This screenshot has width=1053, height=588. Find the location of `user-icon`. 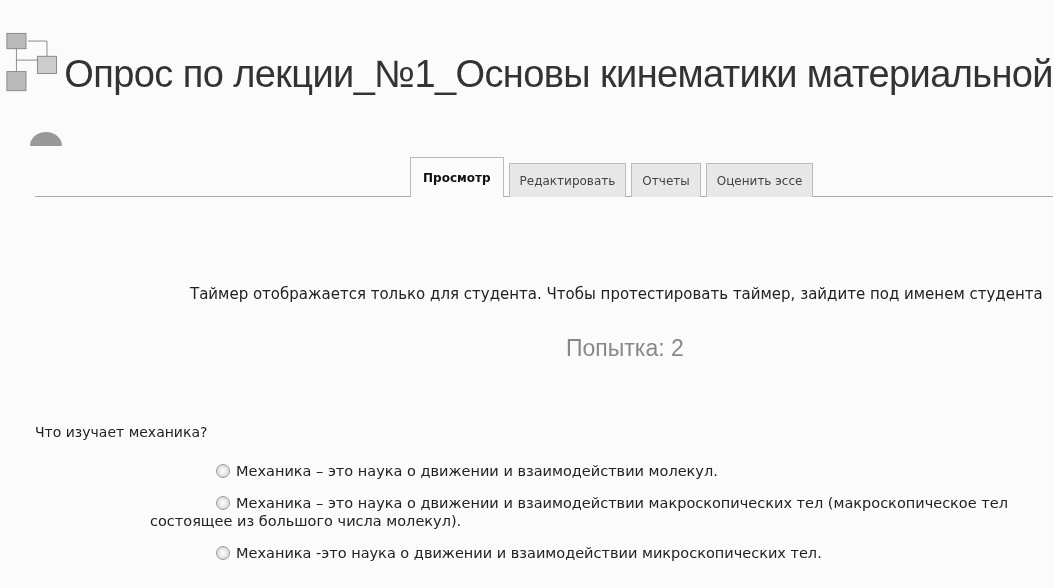

user-icon is located at coordinates (46, 139).